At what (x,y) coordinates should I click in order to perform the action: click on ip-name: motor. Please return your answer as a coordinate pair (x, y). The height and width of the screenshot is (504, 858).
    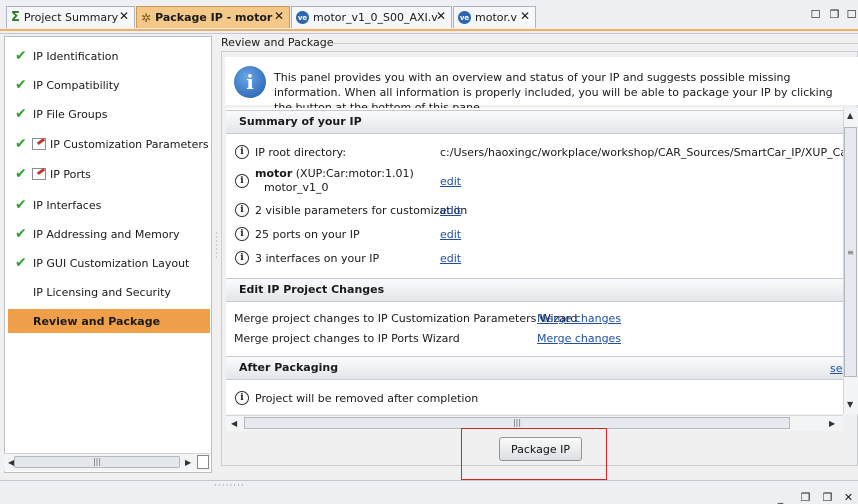
    Looking at the image, I should click on (274, 173).